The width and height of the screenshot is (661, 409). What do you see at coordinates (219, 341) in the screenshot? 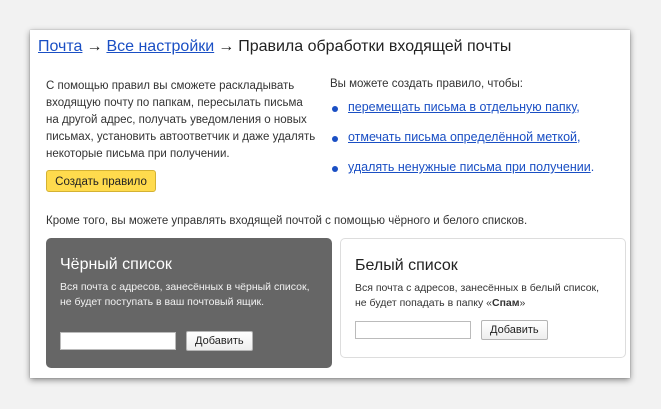
I see `black-list-add-button: Добавить` at bounding box center [219, 341].